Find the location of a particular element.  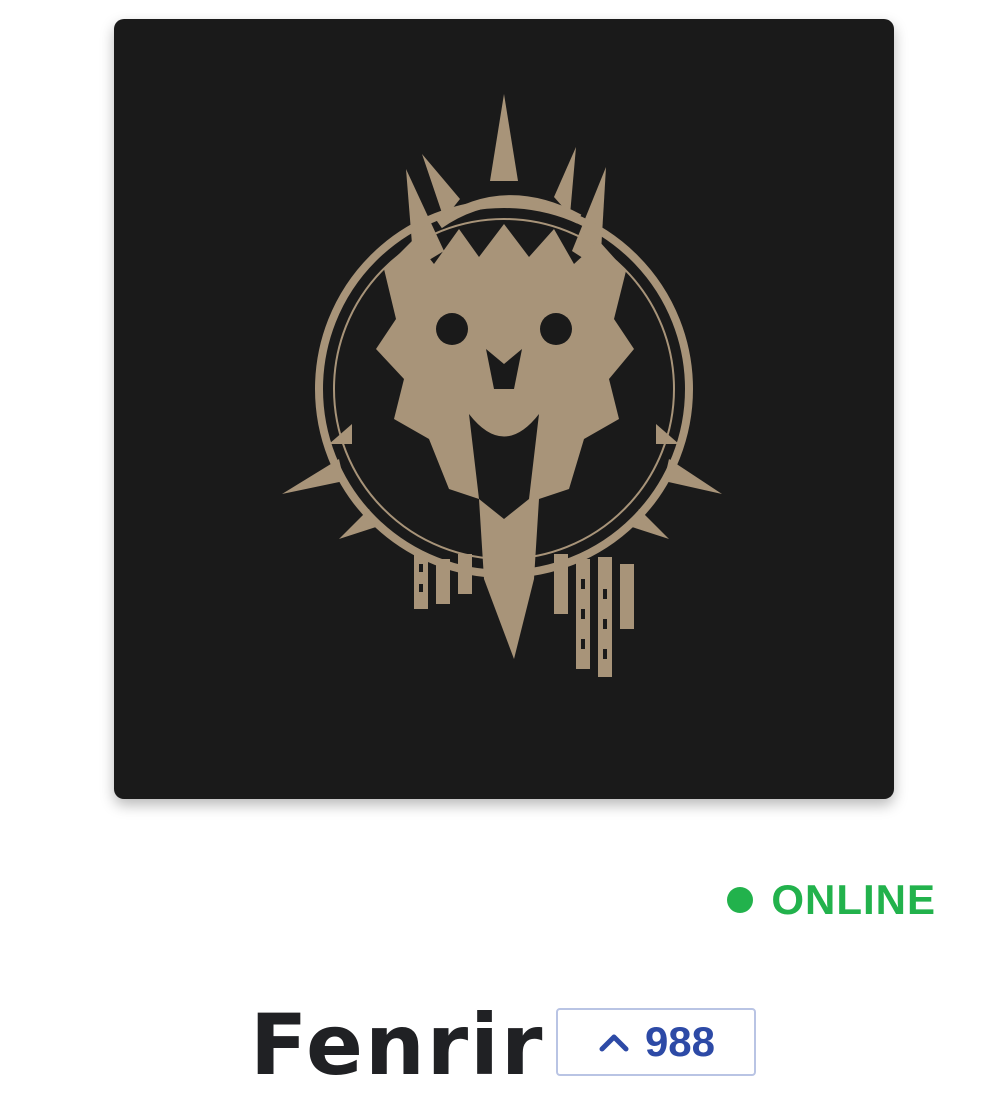

profile-header: Fenrir 988 is located at coordinates (503, 1045).